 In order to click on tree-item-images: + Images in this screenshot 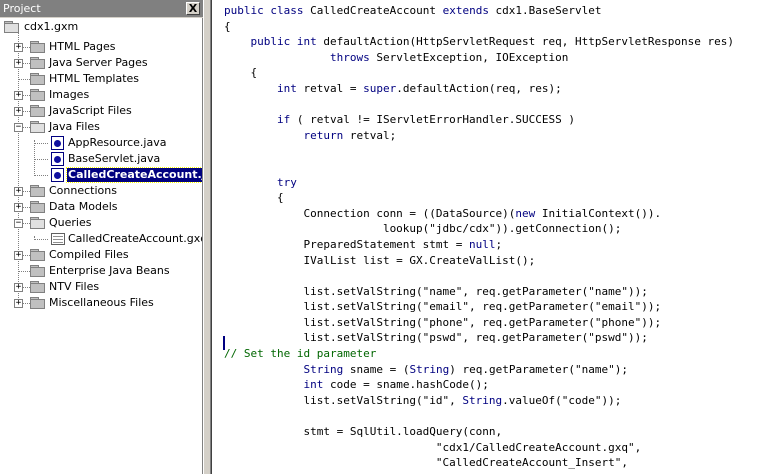, I will do `click(101, 95)`.